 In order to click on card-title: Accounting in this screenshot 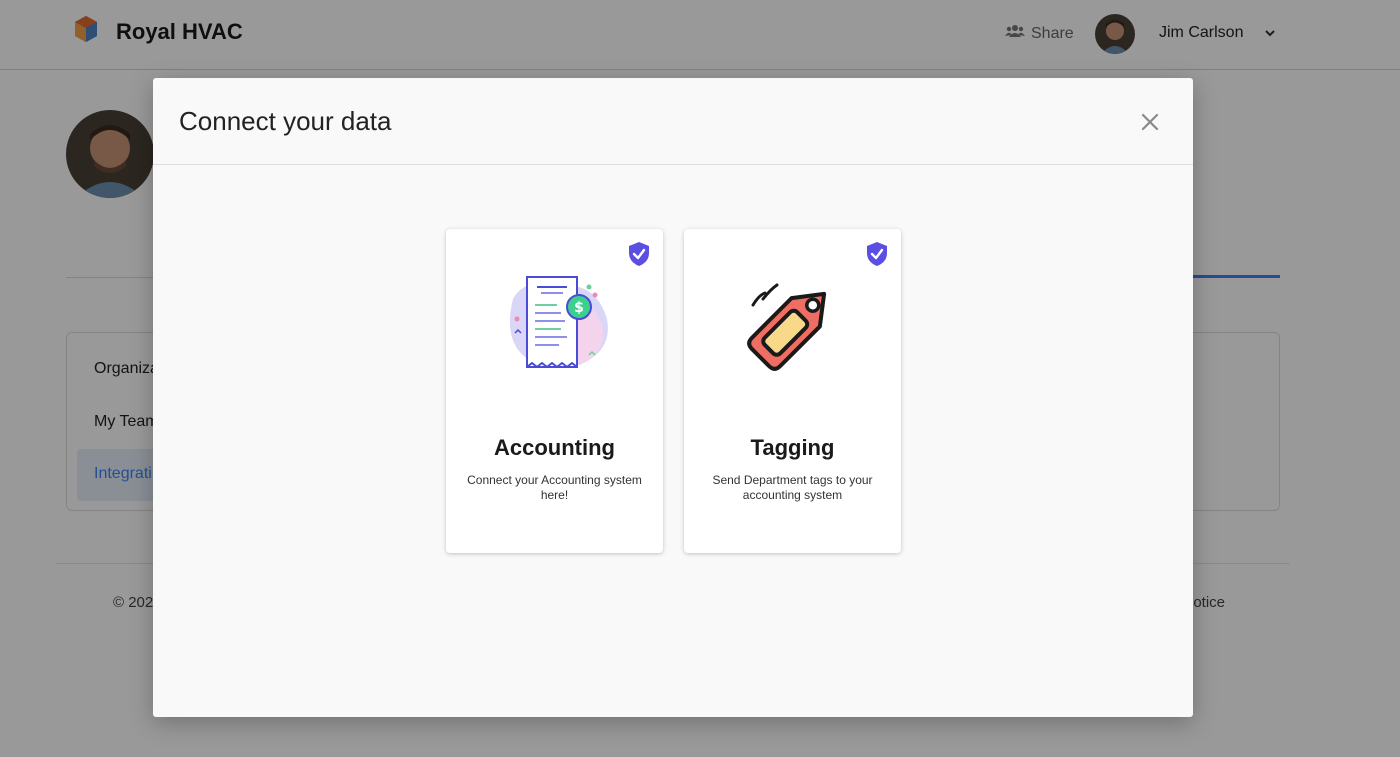, I will do `click(554, 447)`.